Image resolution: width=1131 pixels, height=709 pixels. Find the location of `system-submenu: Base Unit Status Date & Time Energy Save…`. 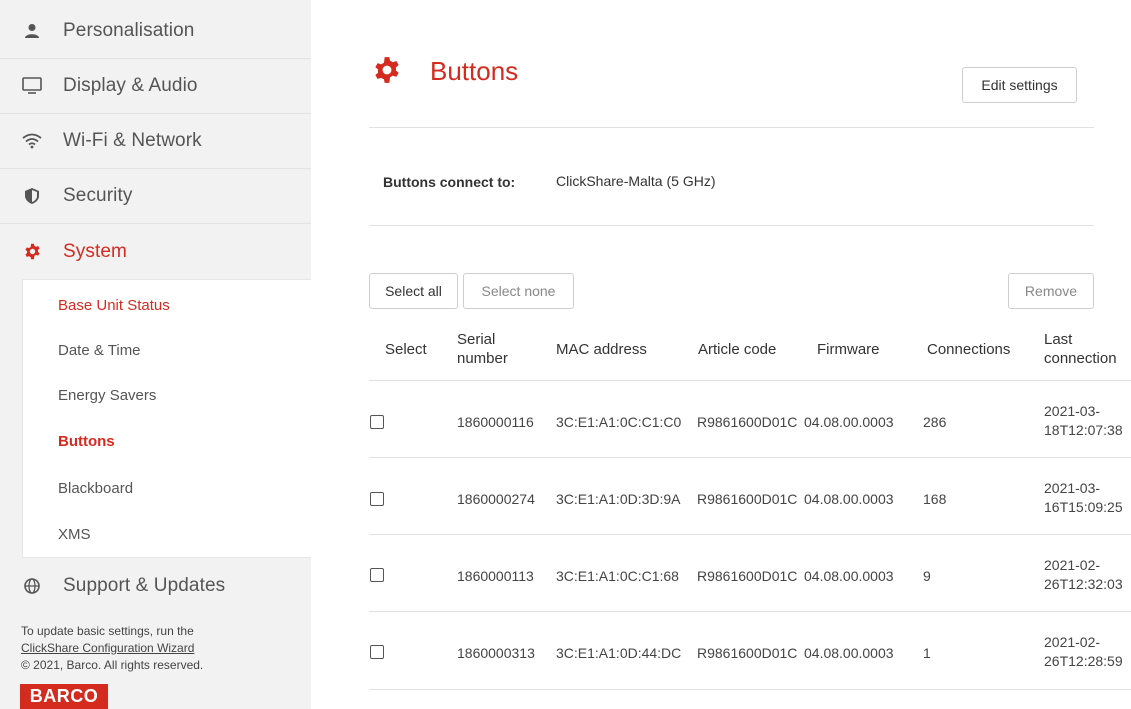

system-submenu: Base Unit Status Date & Time Energy Save… is located at coordinates (166, 418).